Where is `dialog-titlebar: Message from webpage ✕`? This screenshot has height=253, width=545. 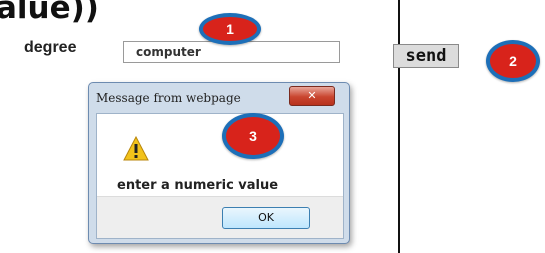 dialog-titlebar: Message from webpage ✕ is located at coordinates (219, 98).